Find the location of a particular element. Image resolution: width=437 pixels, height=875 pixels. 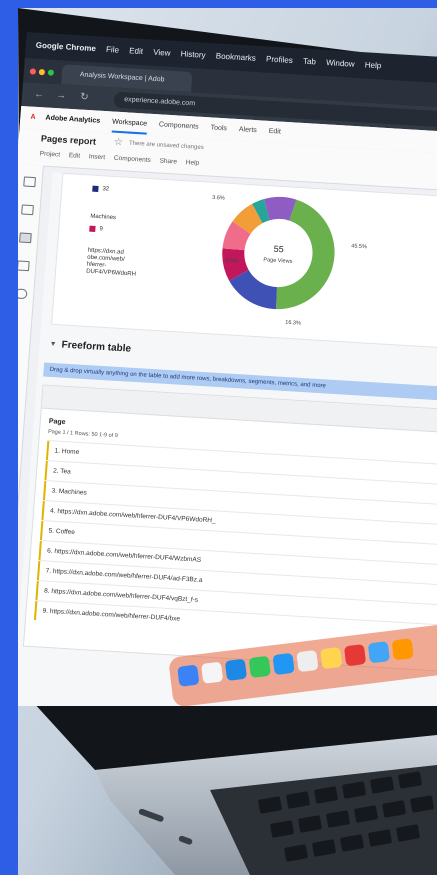

nav-components: Components is located at coordinates (179, 125).